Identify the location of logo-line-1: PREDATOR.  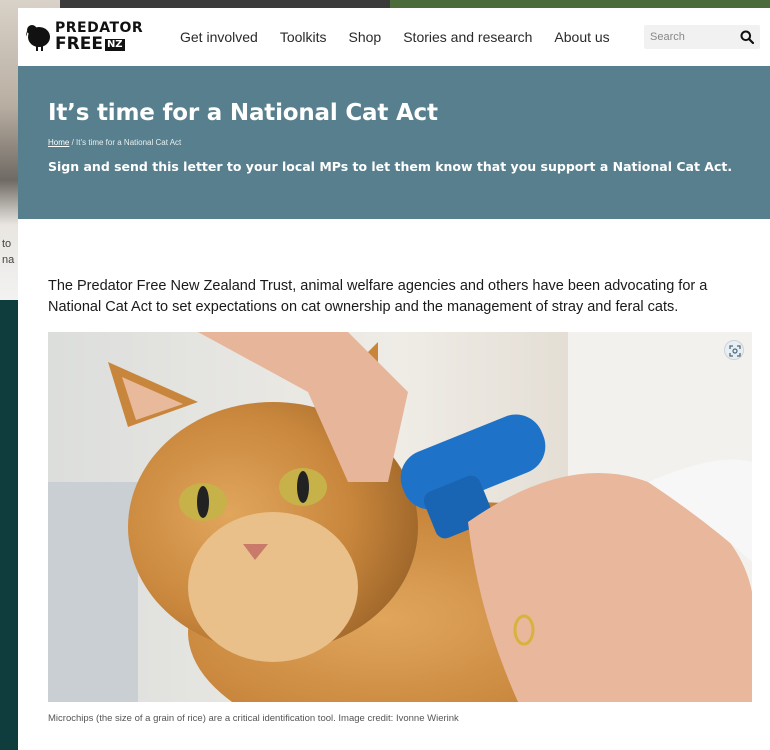
(99, 28).